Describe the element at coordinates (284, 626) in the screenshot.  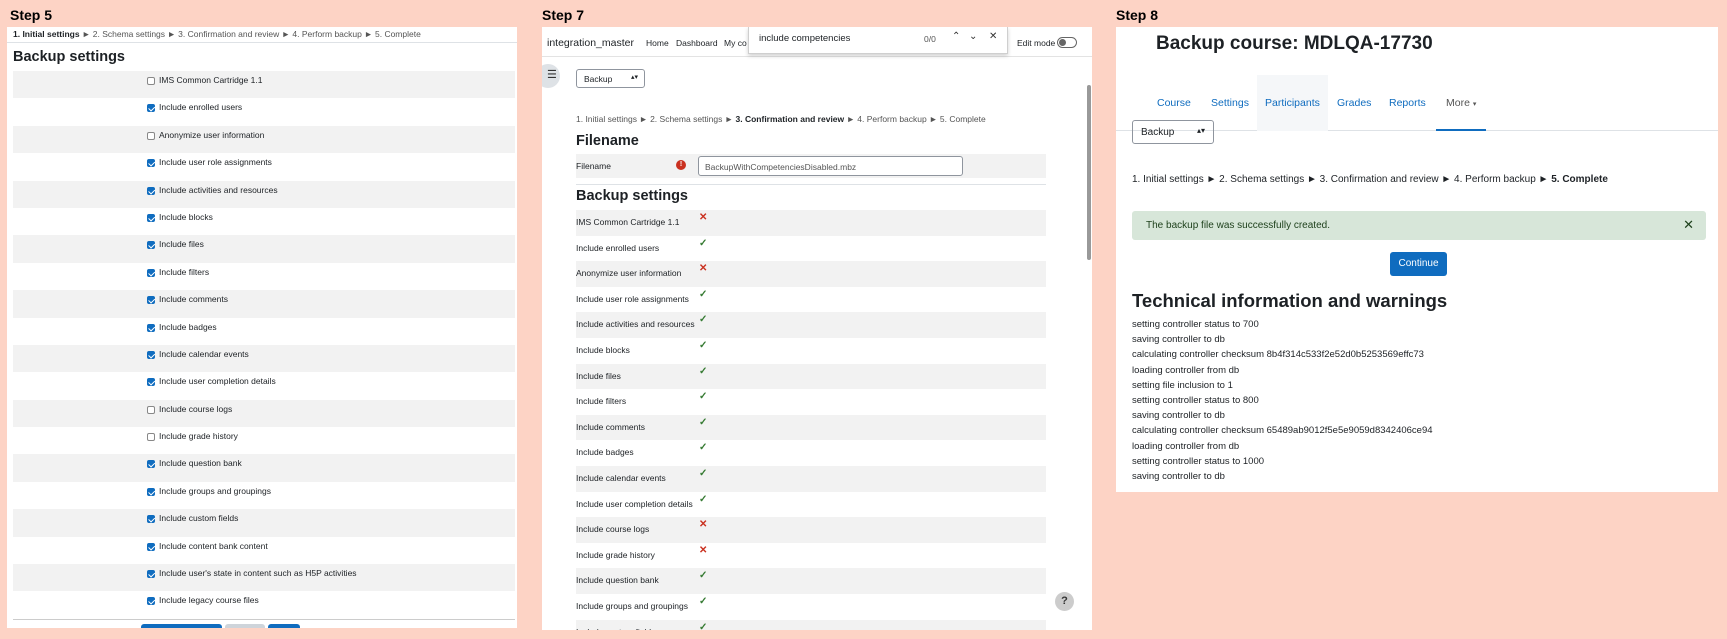
I see `jump-to-final-step-button` at that location.